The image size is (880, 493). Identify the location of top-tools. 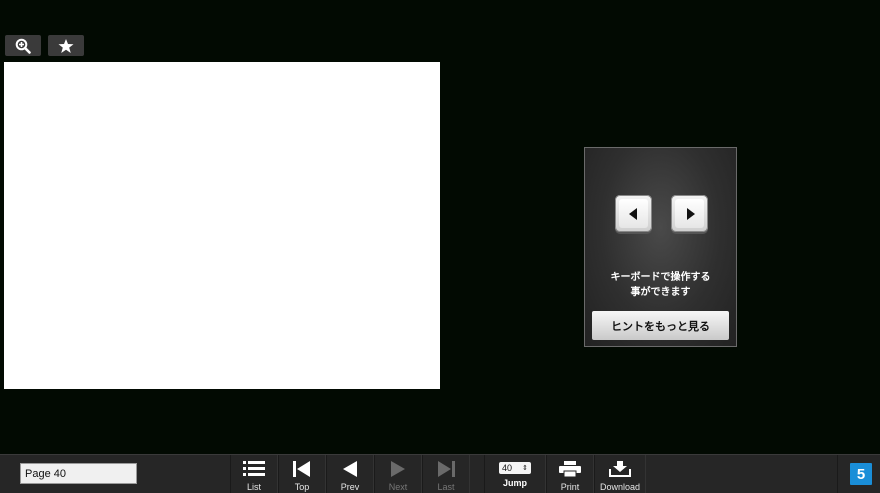
(44, 45).